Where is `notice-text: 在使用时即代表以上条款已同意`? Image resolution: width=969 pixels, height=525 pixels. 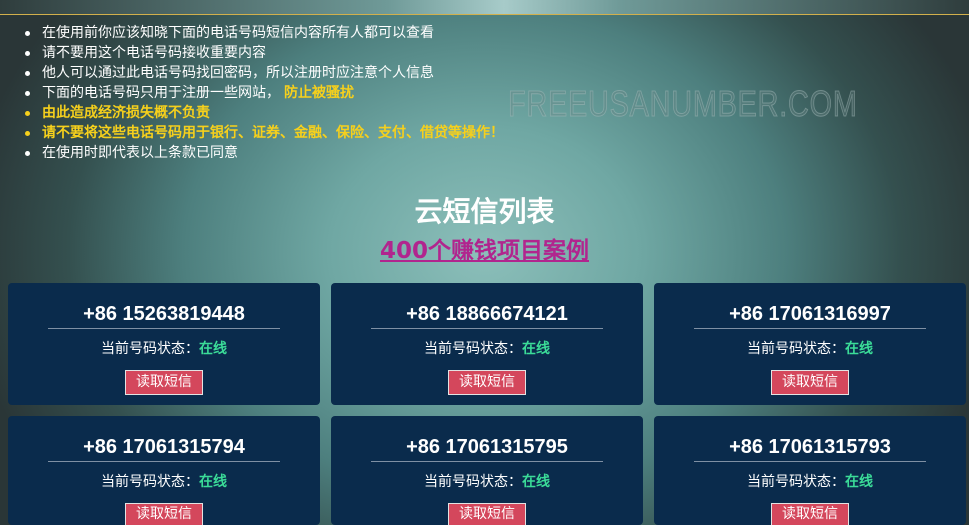
notice-text: 在使用时即代表以上条款已同意 is located at coordinates (140, 153).